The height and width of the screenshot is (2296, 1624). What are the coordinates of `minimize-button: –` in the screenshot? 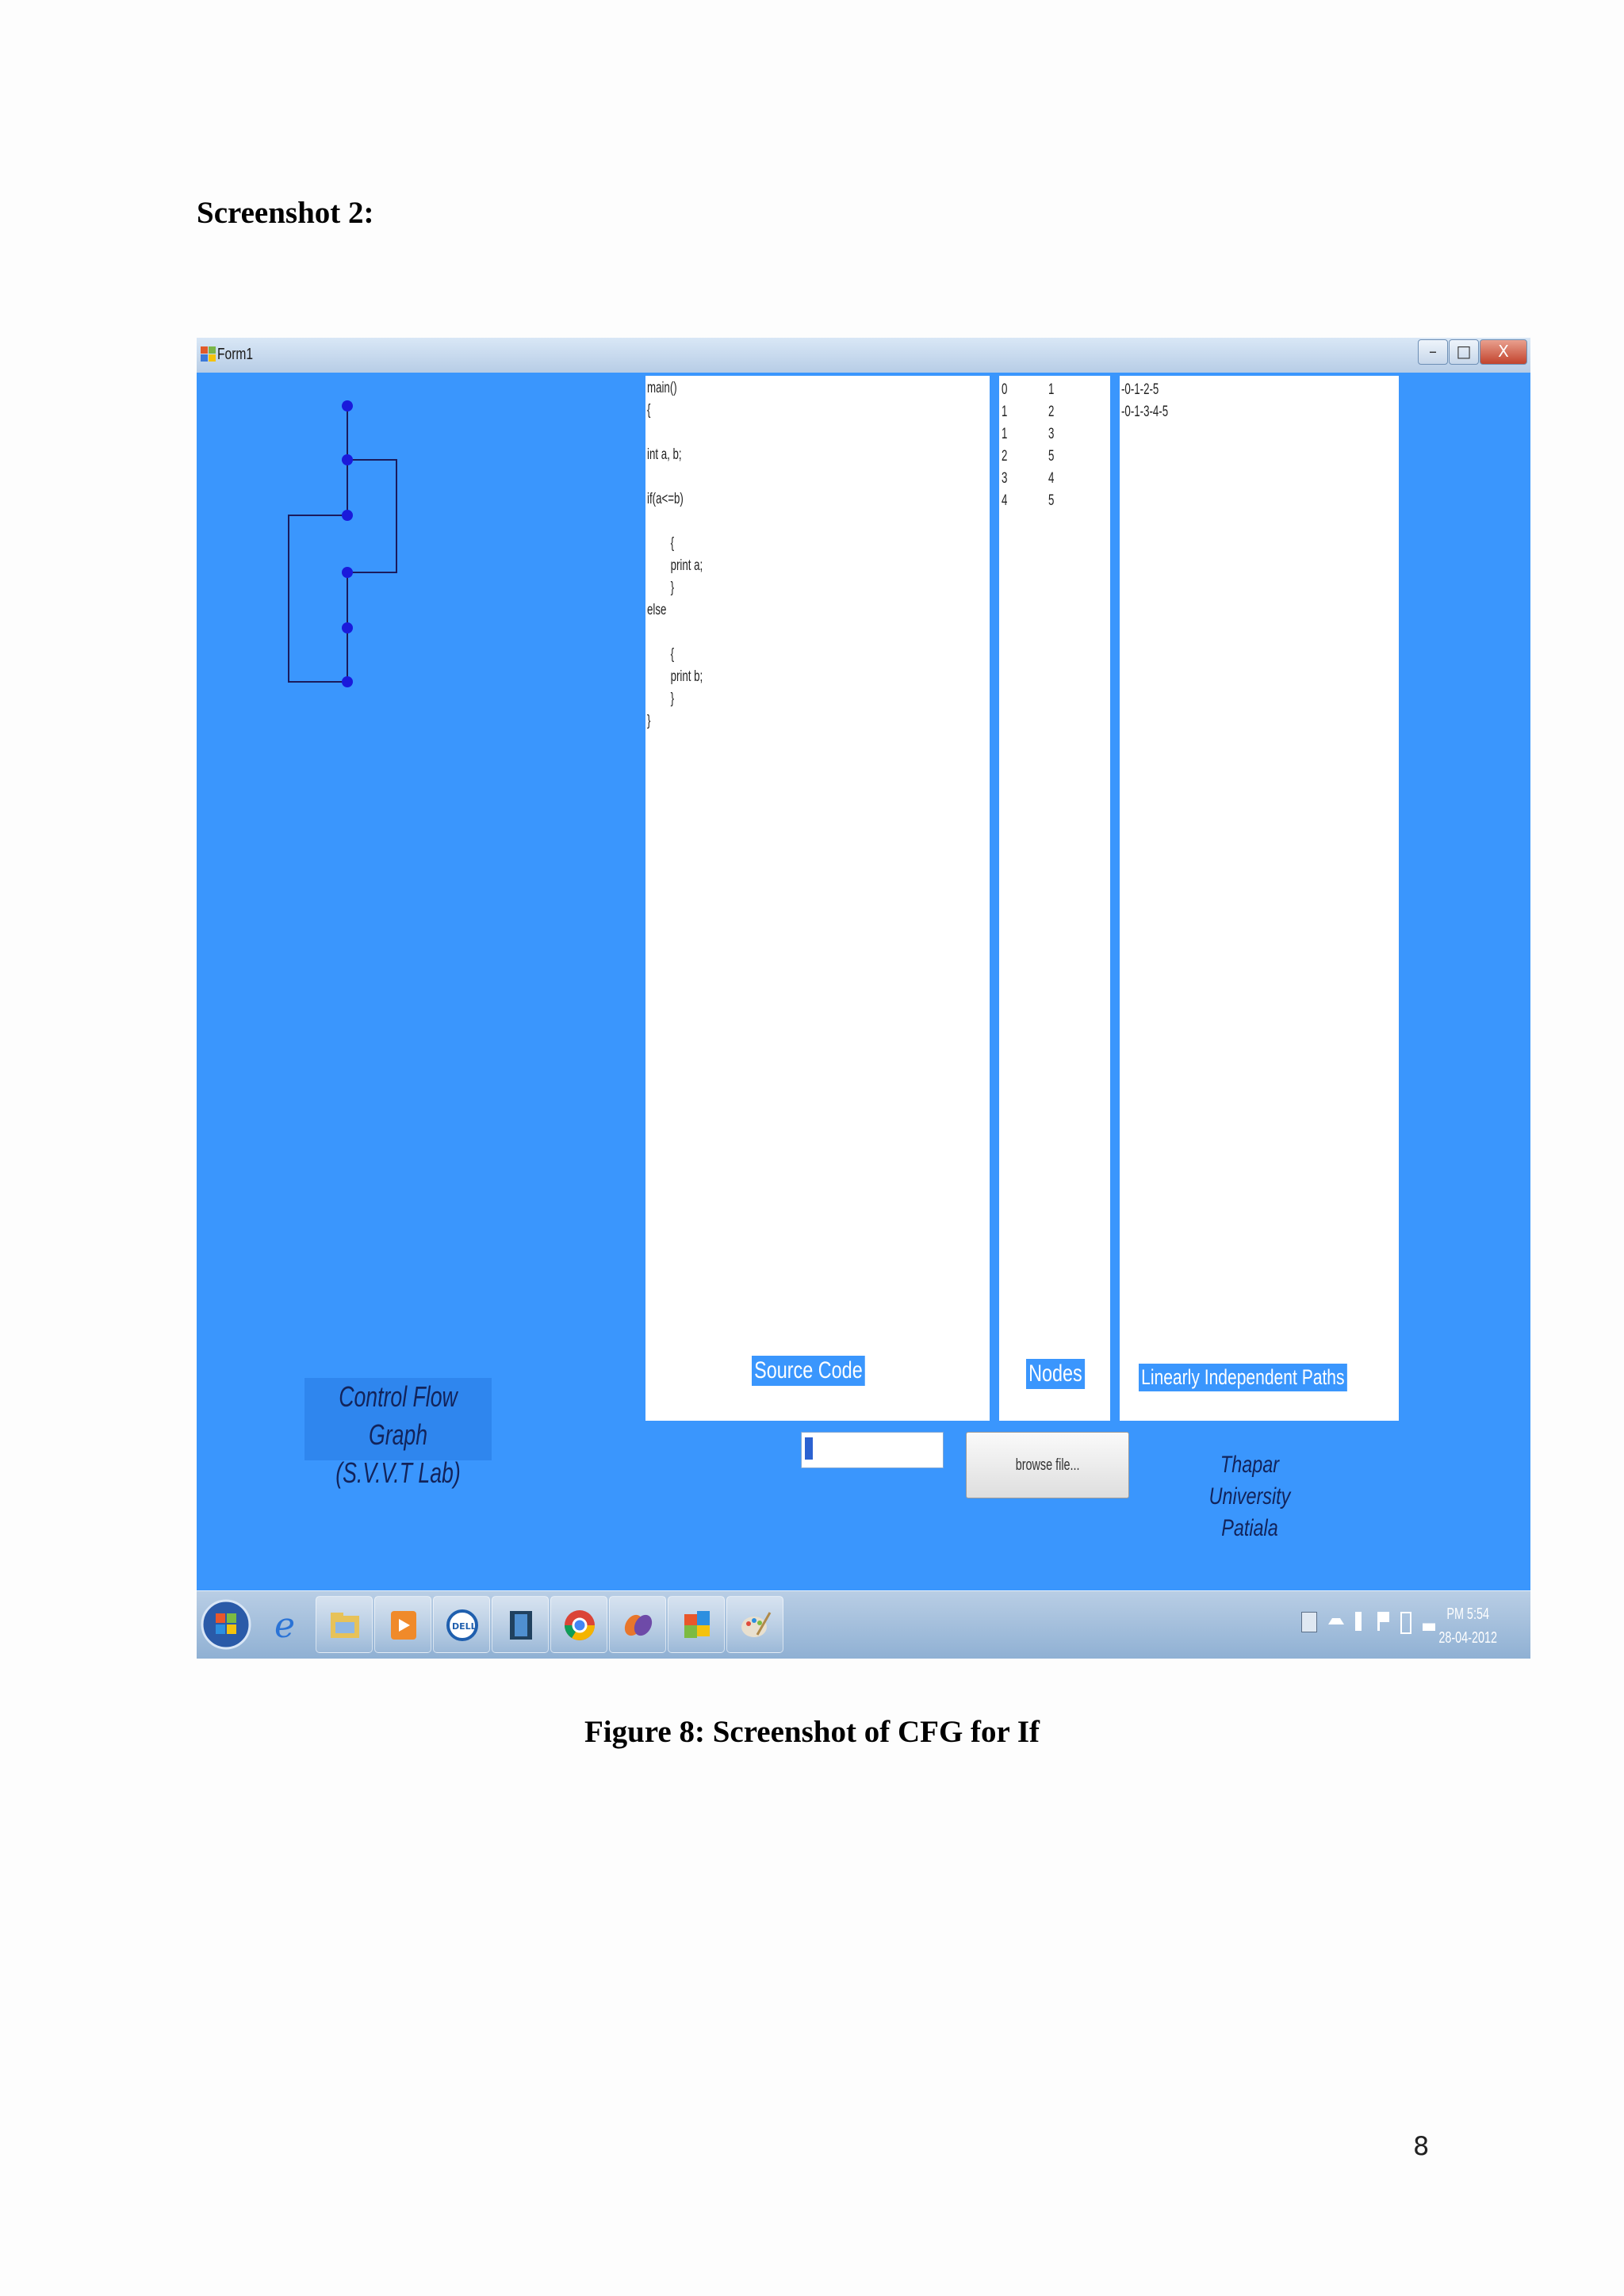 It's located at (1433, 352).